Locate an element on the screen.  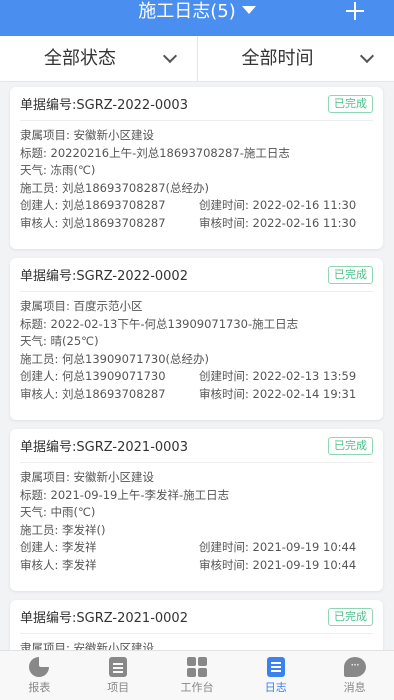
creator-line: 创建人: 刘总18693708287 is located at coordinates (93, 205).